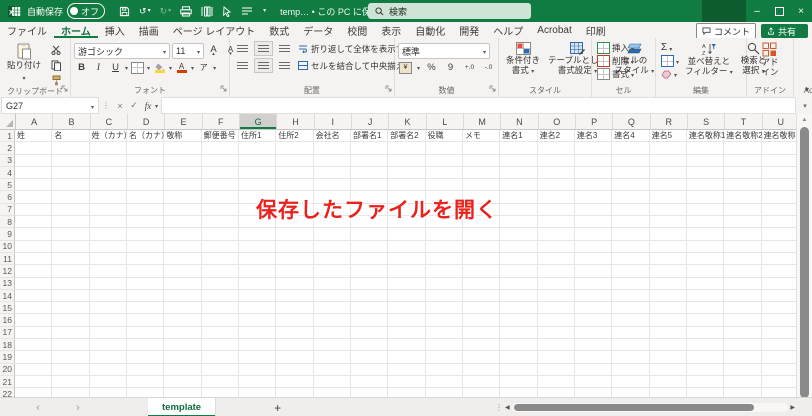 The image size is (812, 416). Describe the element at coordinates (257, 283) in the screenshot. I see `cell-G13` at that location.